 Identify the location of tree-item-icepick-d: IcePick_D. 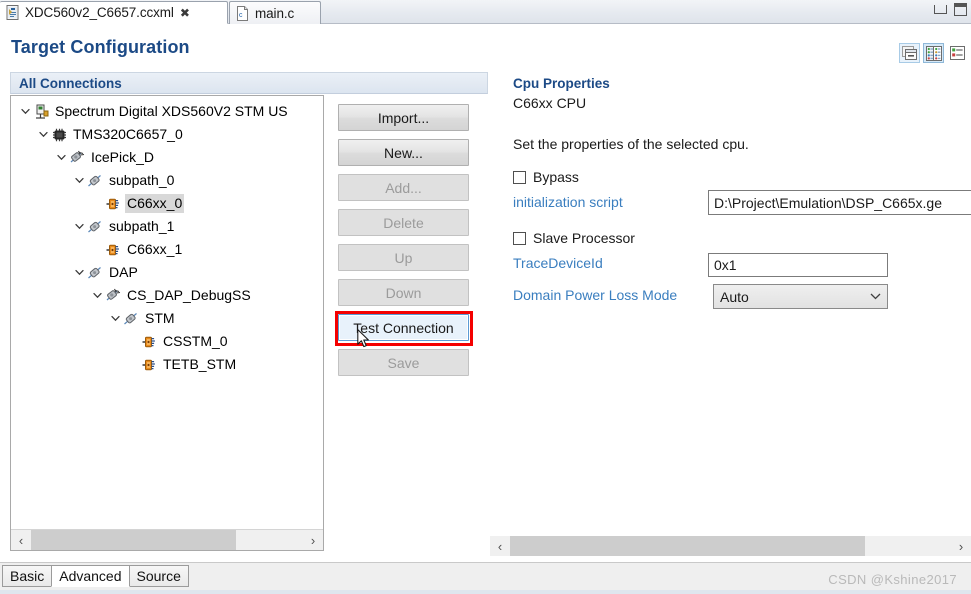
(167, 157).